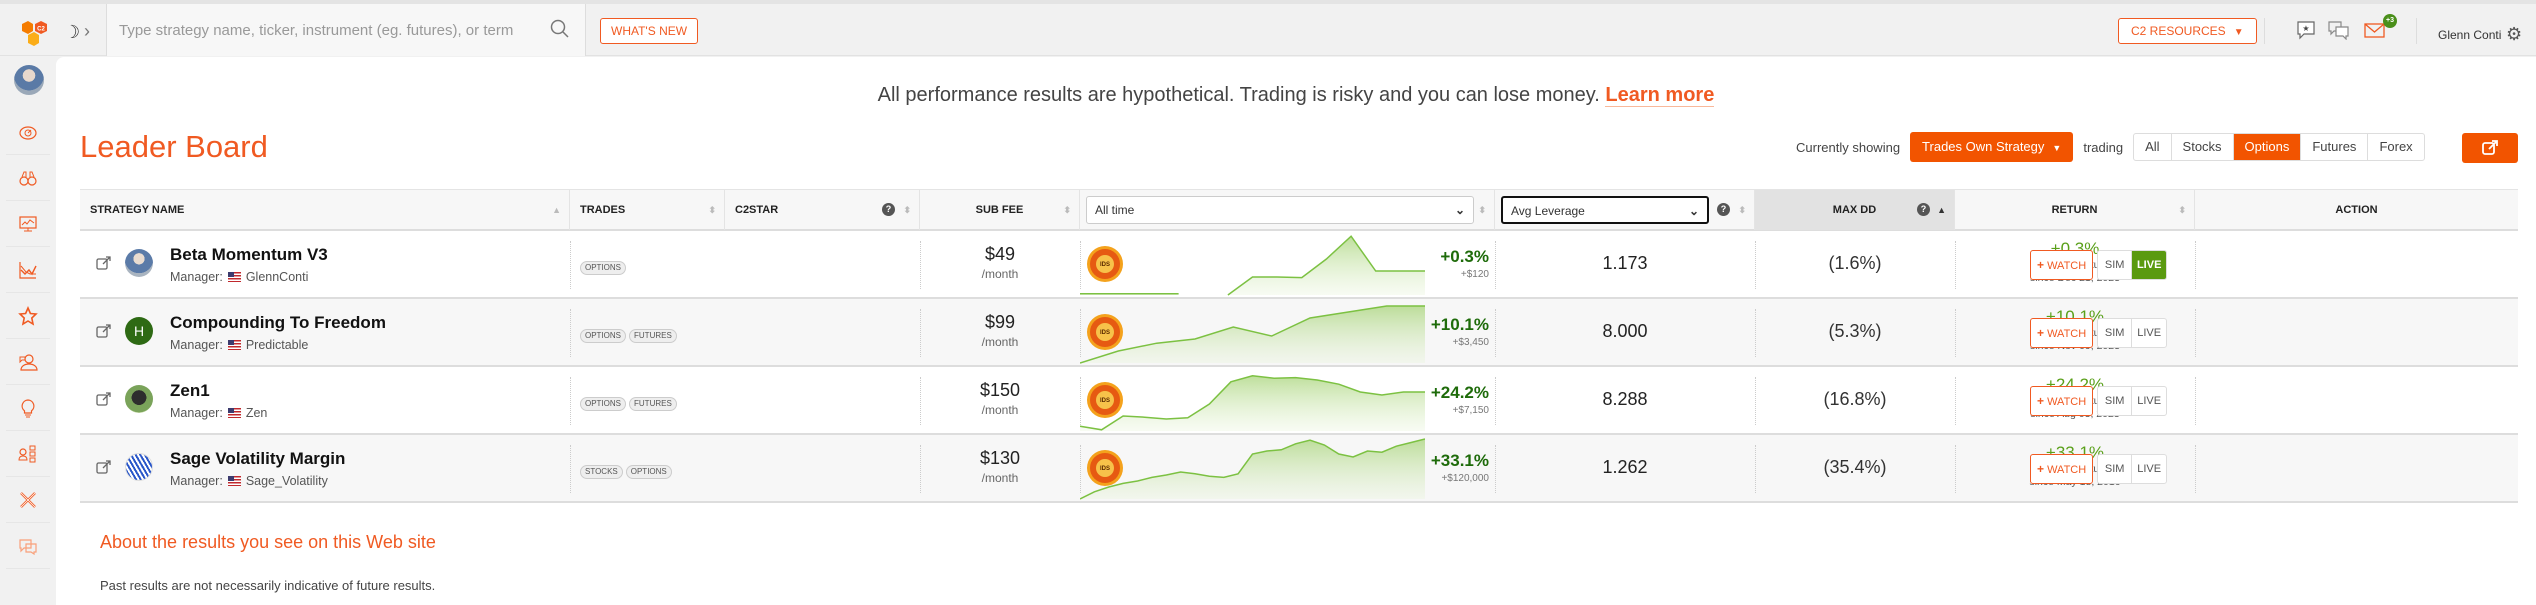 Image resolution: width=2536 pixels, height=605 pixels. Describe the element at coordinates (277, 345) in the screenshot. I see `manager-name: Predictable` at that location.